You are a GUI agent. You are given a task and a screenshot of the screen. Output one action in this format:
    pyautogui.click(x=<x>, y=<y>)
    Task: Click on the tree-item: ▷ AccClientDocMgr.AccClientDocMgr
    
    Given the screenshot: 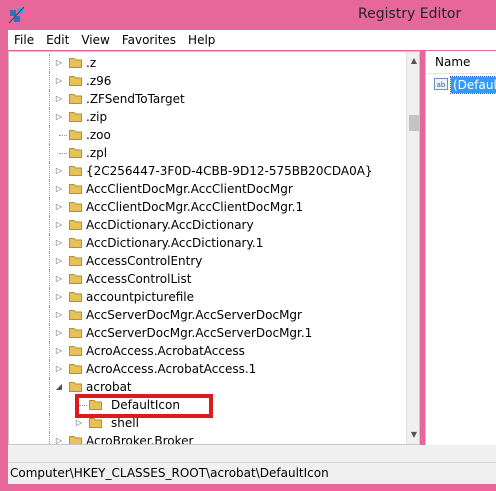 What is the action you would take?
    pyautogui.click(x=208, y=189)
    